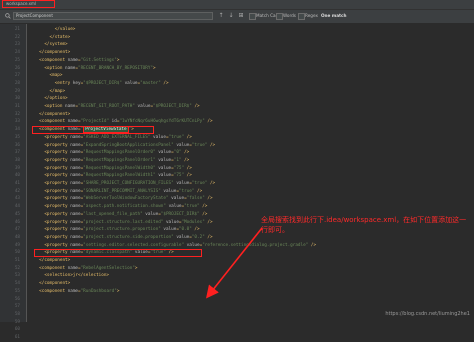 The width and height of the screenshot is (474, 342). Describe the element at coordinates (76, 292) in the screenshot. I see `code-line: <component name="RunDashboard">` at that location.